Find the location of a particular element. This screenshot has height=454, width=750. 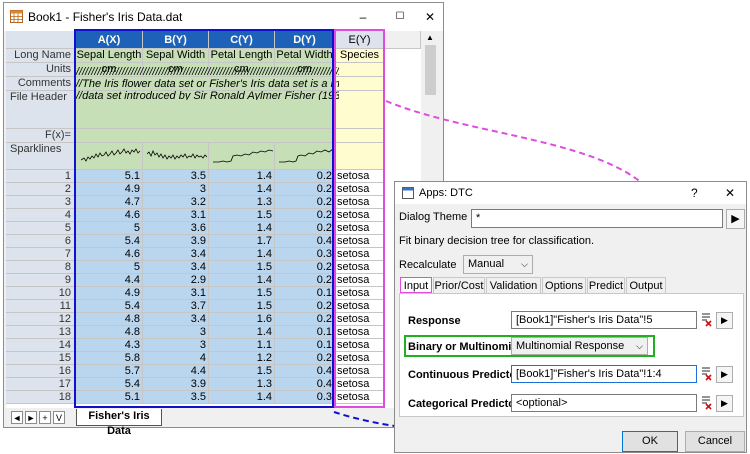

theme-menu-arrow-icon: ▶ is located at coordinates (735, 219).